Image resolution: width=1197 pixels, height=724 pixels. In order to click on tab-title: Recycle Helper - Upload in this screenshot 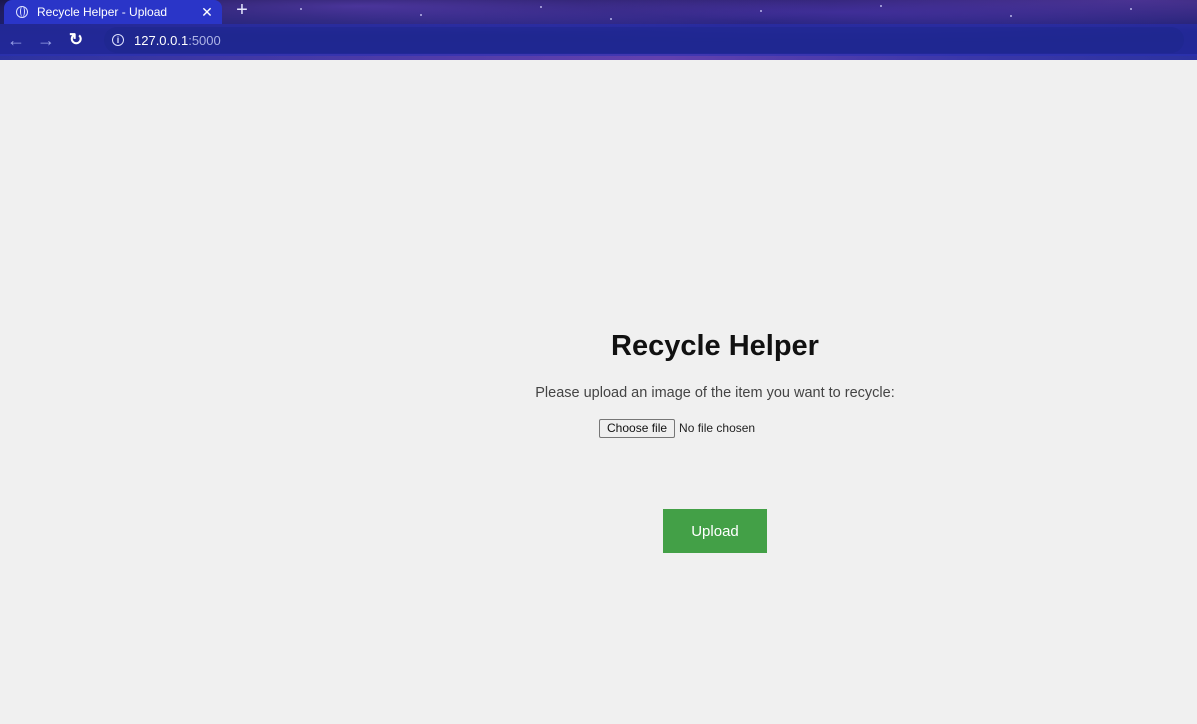, I will do `click(102, 12)`.